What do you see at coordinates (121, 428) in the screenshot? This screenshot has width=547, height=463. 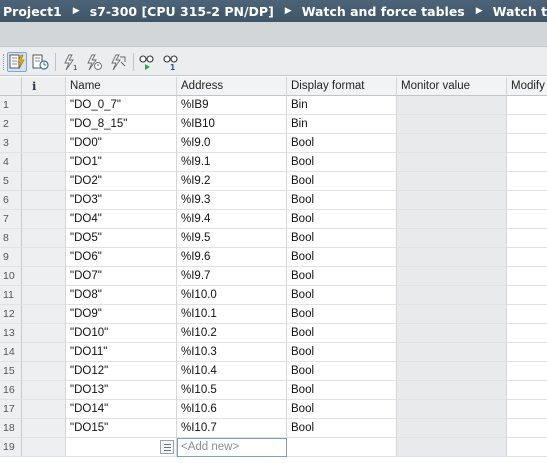 I see `name-cell: "DO15"` at bounding box center [121, 428].